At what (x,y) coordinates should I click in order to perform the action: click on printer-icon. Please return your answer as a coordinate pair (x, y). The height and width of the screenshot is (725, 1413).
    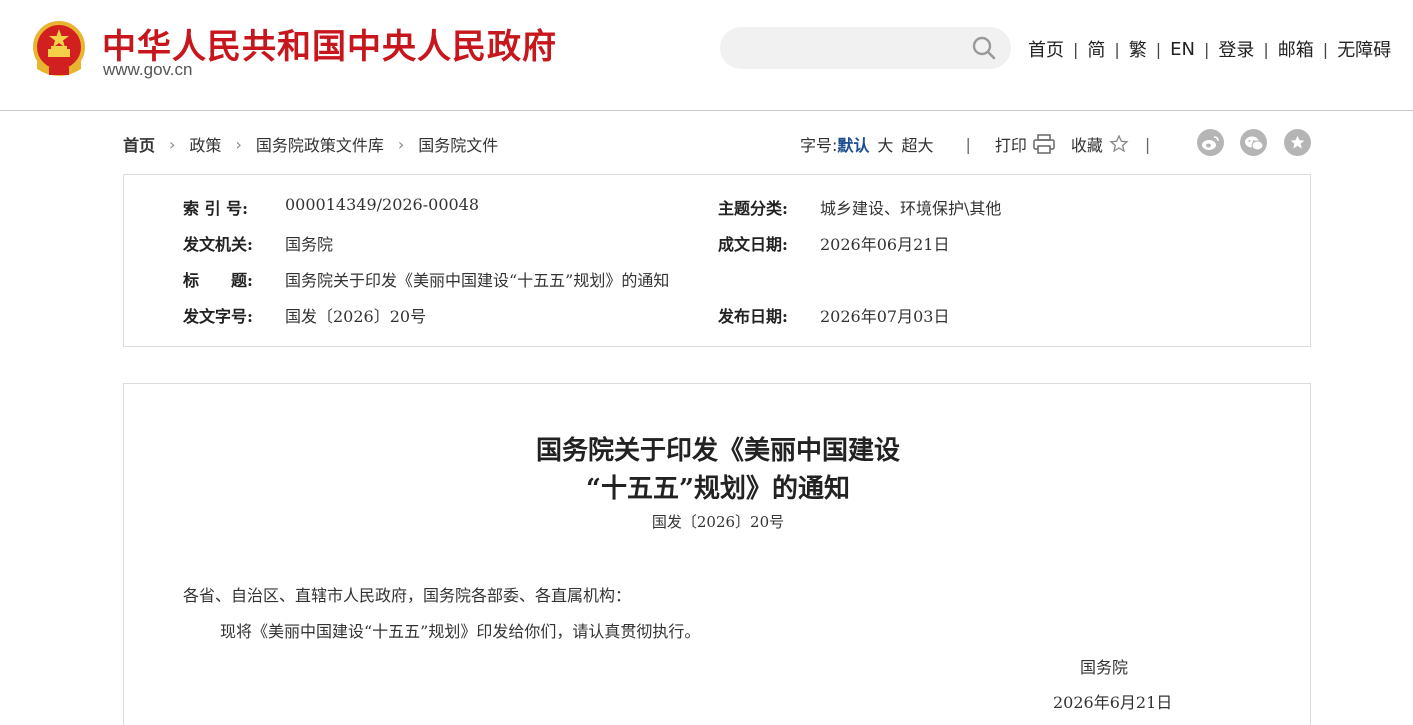
    Looking at the image, I should click on (1044, 144).